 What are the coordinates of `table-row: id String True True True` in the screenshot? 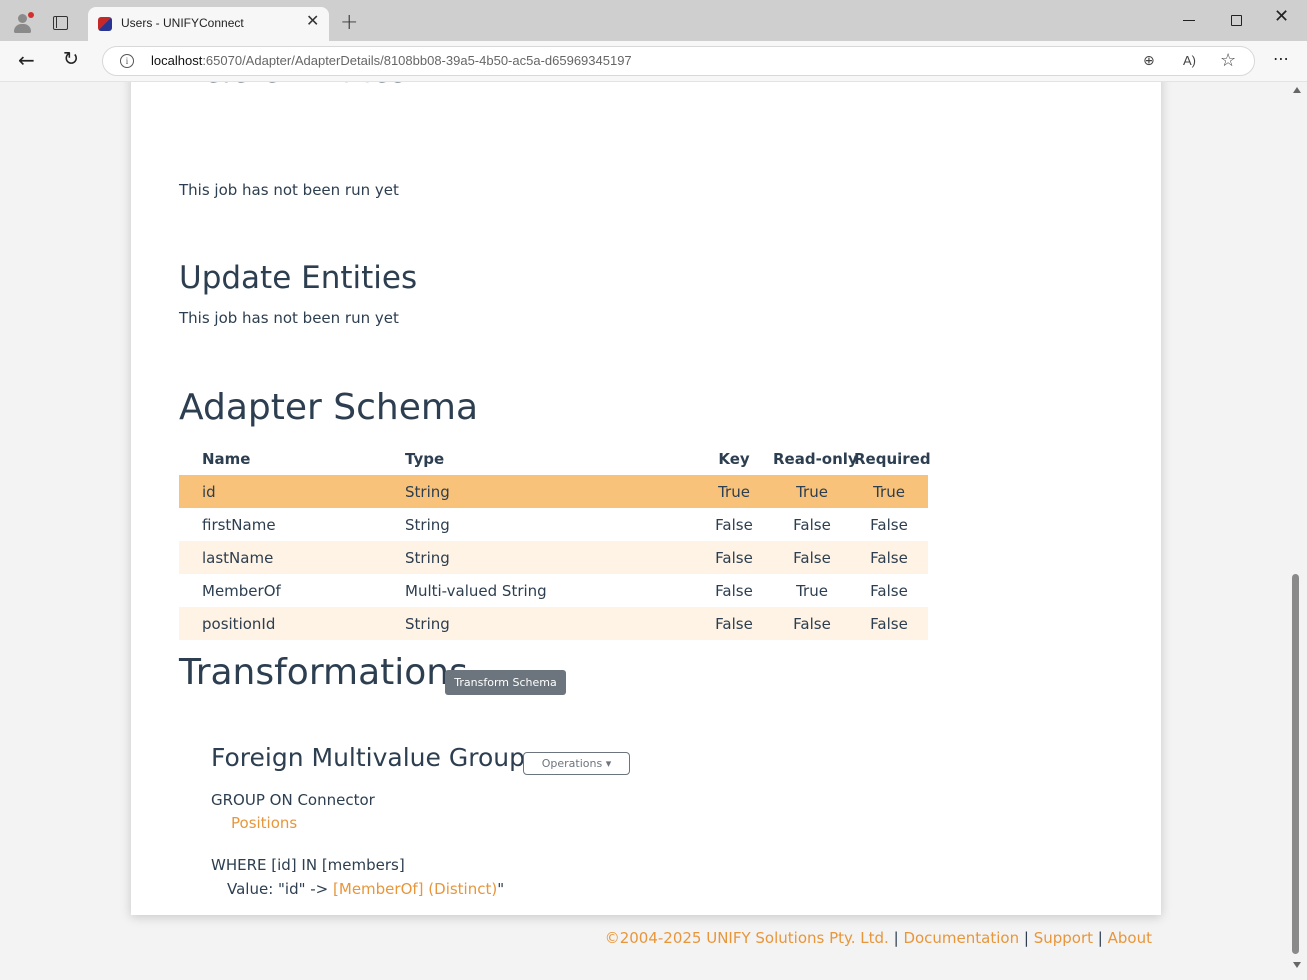 It's located at (553, 491).